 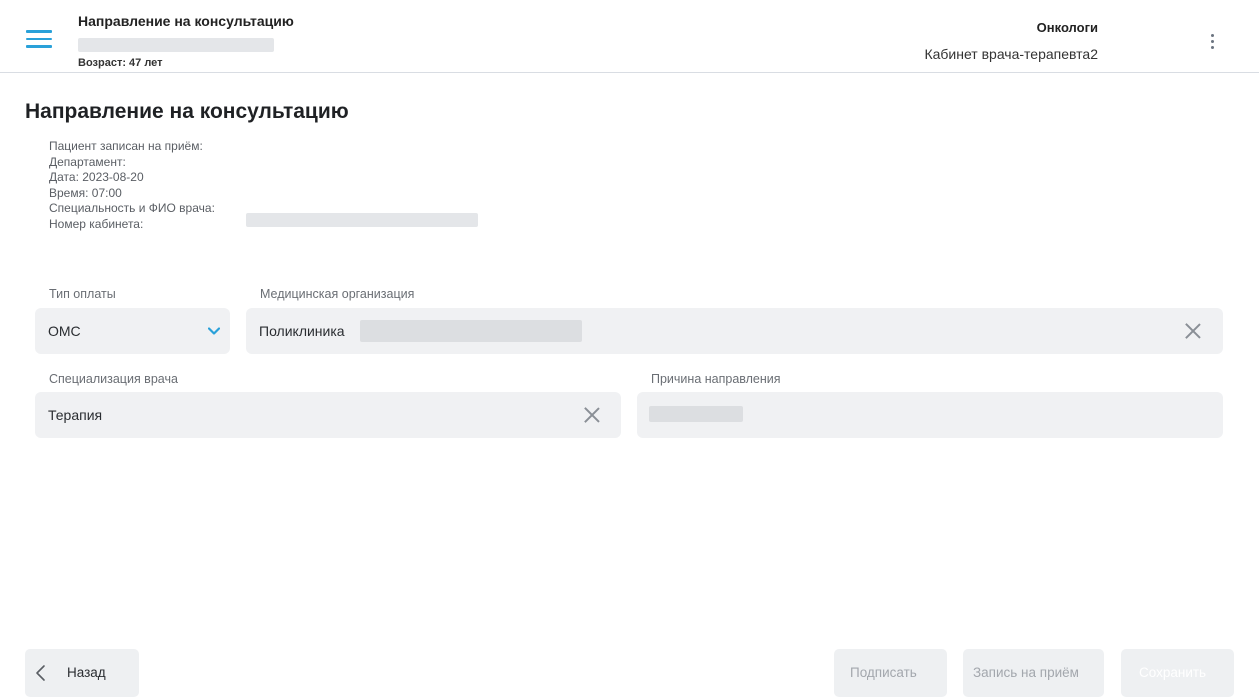 What do you see at coordinates (87, 161) in the screenshot?
I see `info-department: Департамент:` at bounding box center [87, 161].